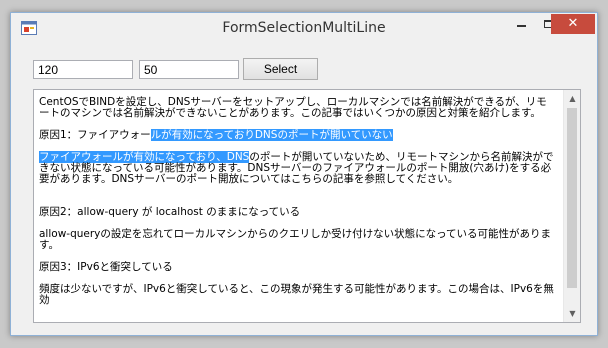 The image size is (608, 348). I want to click on selection-length-input, so click(189, 69).